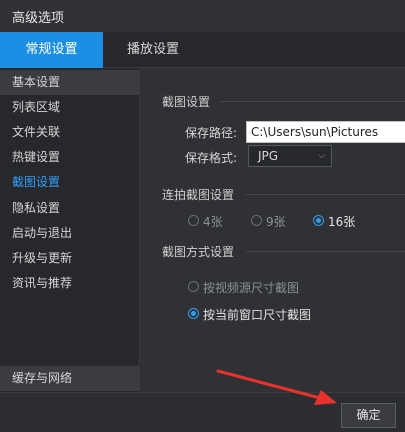  What do you see at coordinates (38, 18) in the screenshot?
I see `window-title: 高级选项` at bounding box center [38, 18].